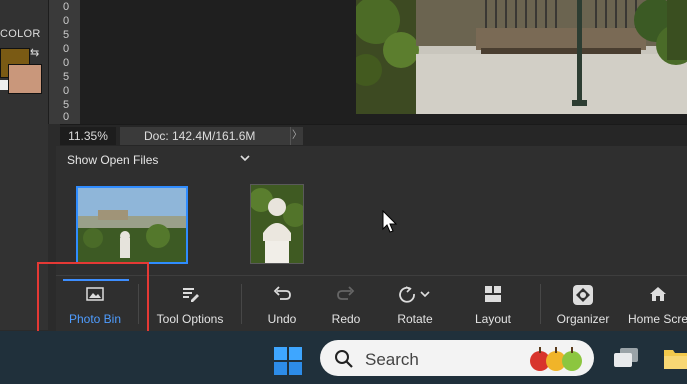  What do you see at coordinates (493, 298) in the screenshot?
I see `layout-icon` at bounding box center [493, 298].